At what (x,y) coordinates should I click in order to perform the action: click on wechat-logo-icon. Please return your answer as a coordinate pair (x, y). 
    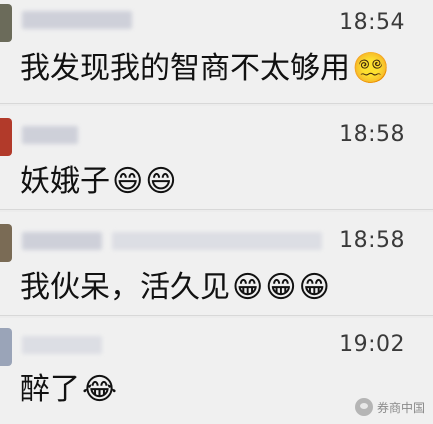
    Looking at the image, I should click on (363, 407).